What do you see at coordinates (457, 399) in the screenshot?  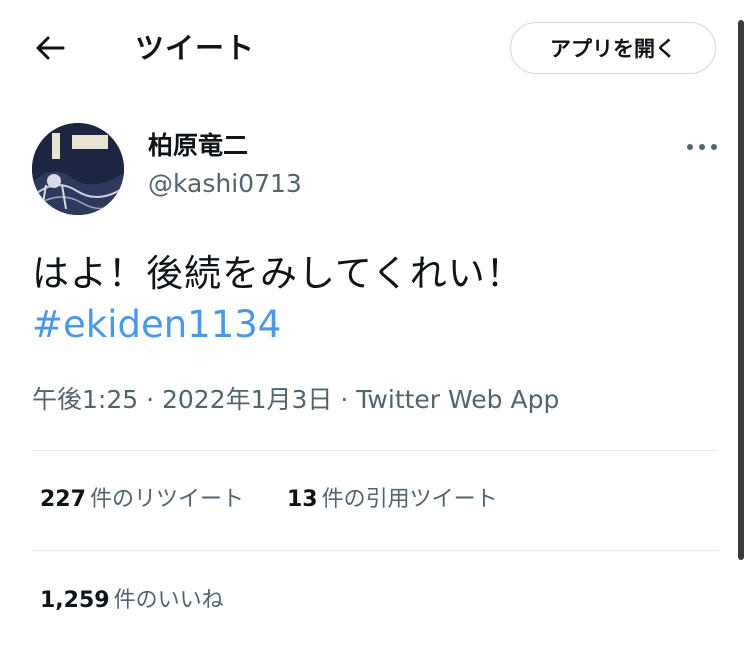 I see `tweet-source: Twitter Web App` at bounding box center [457, 399].